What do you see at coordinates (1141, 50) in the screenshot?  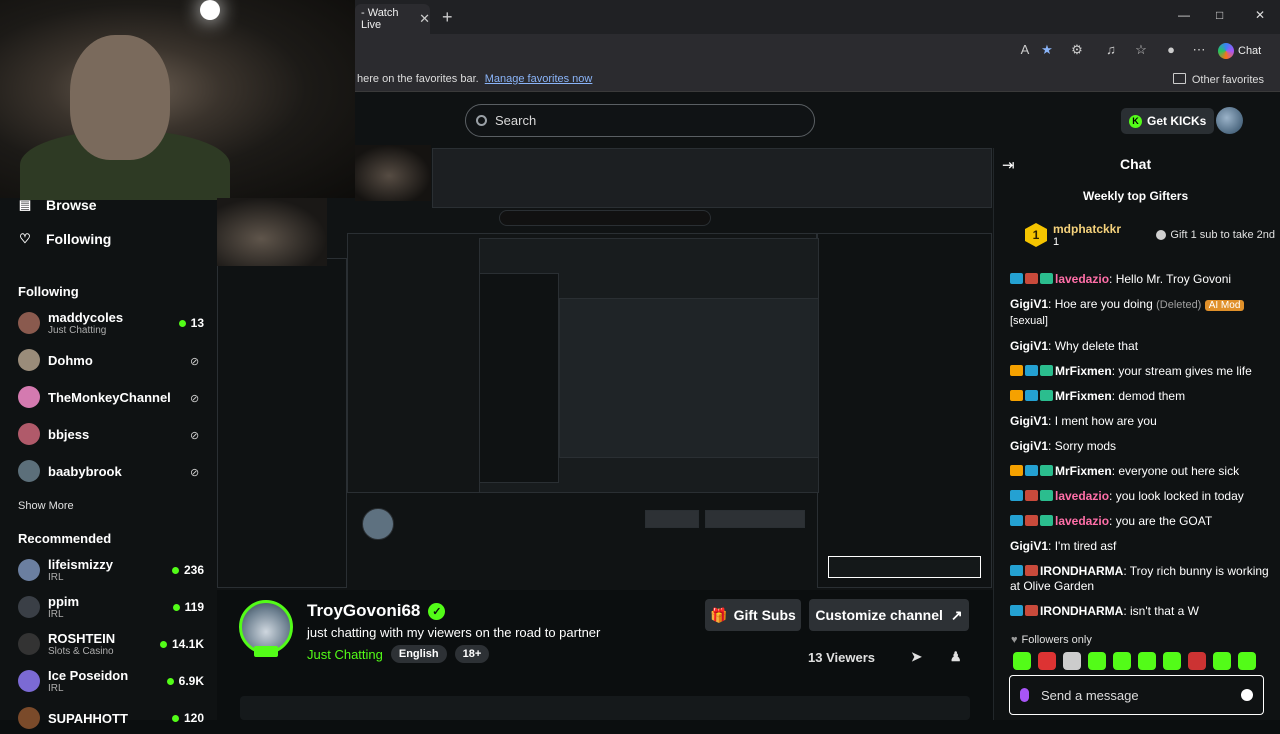 I see `favorites-icon: ☆` at bounding box center [1141, 50].